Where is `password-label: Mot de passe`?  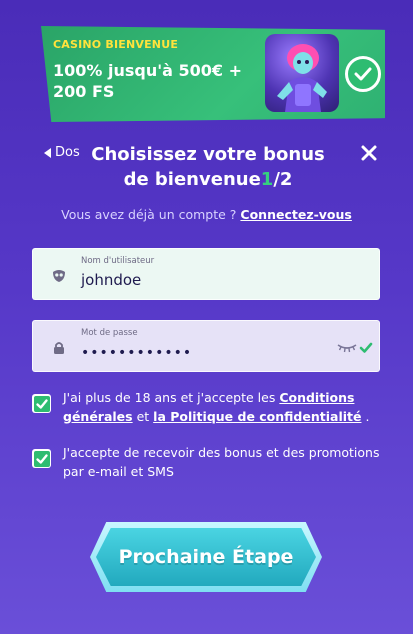
password-label: Mot de passe is located at coordinates (109, 333).